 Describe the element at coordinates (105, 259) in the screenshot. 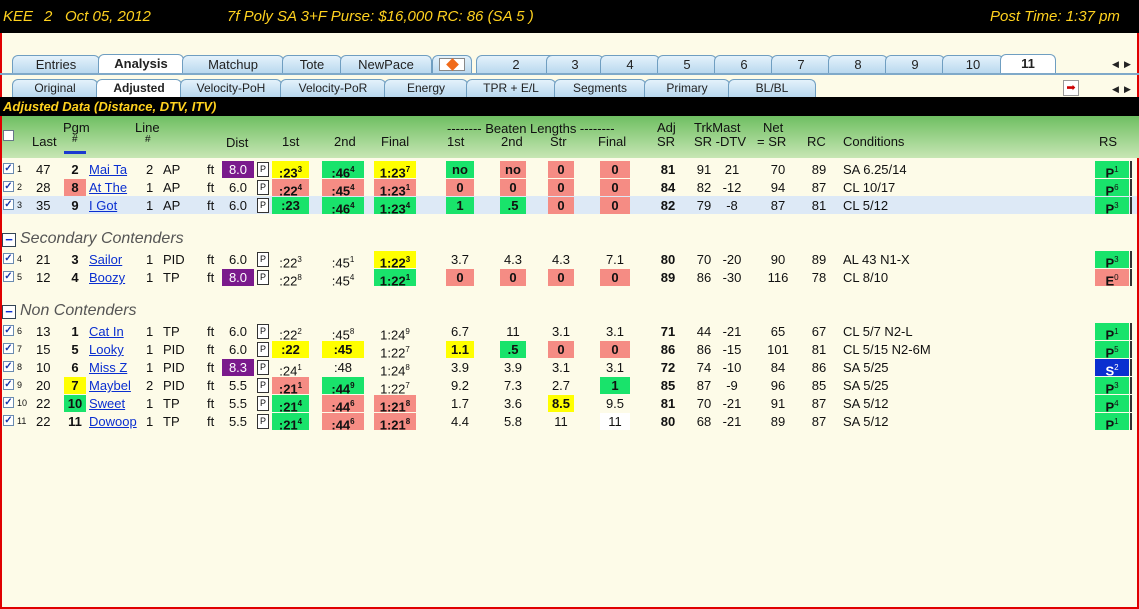

I see `horse-name: Sailor` at that location.